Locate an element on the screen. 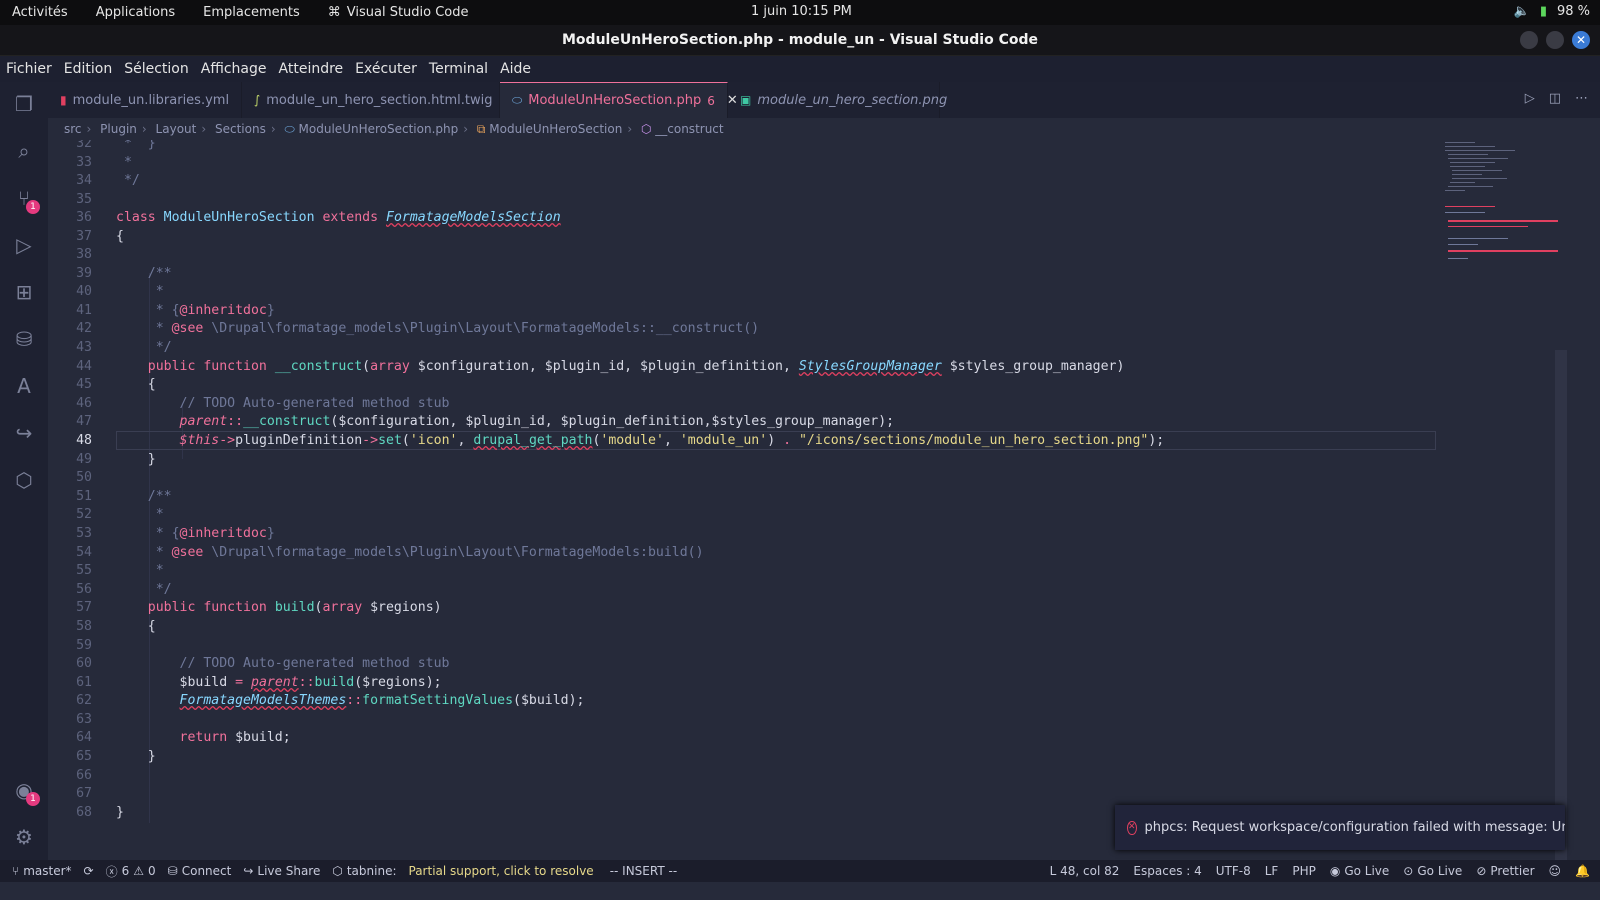  explorer-icon: ❐ is located at coordinates (24, 104).